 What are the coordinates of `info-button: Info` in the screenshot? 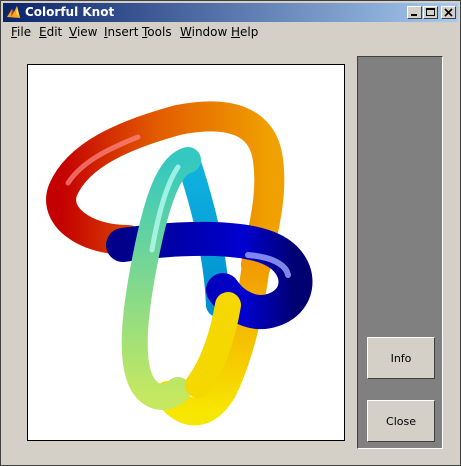 It's located at (401, 358).